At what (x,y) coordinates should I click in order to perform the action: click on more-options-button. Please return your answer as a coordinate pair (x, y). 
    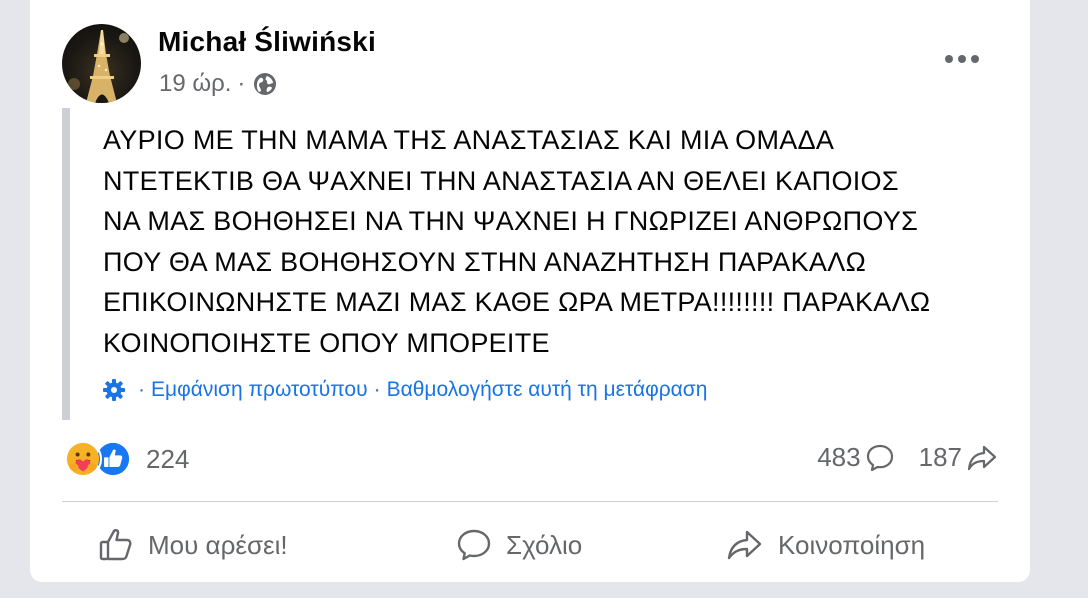
    Looking at the image, I should click on (962, 59).